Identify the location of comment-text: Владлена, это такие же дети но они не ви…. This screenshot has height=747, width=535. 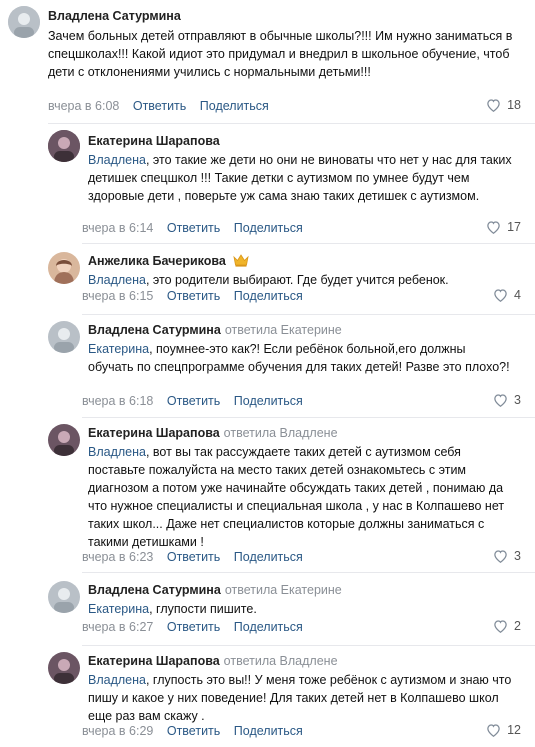
(300, 178).